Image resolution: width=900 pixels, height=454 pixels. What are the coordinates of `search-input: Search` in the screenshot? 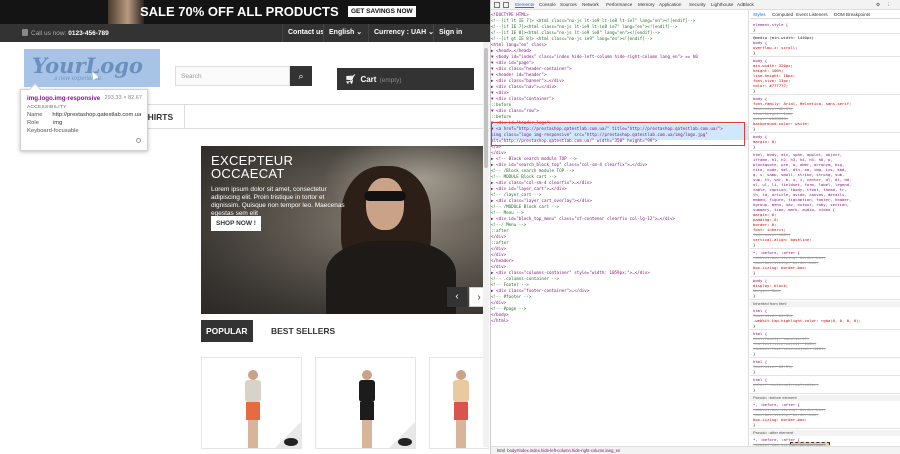 It's located at (232, 76).